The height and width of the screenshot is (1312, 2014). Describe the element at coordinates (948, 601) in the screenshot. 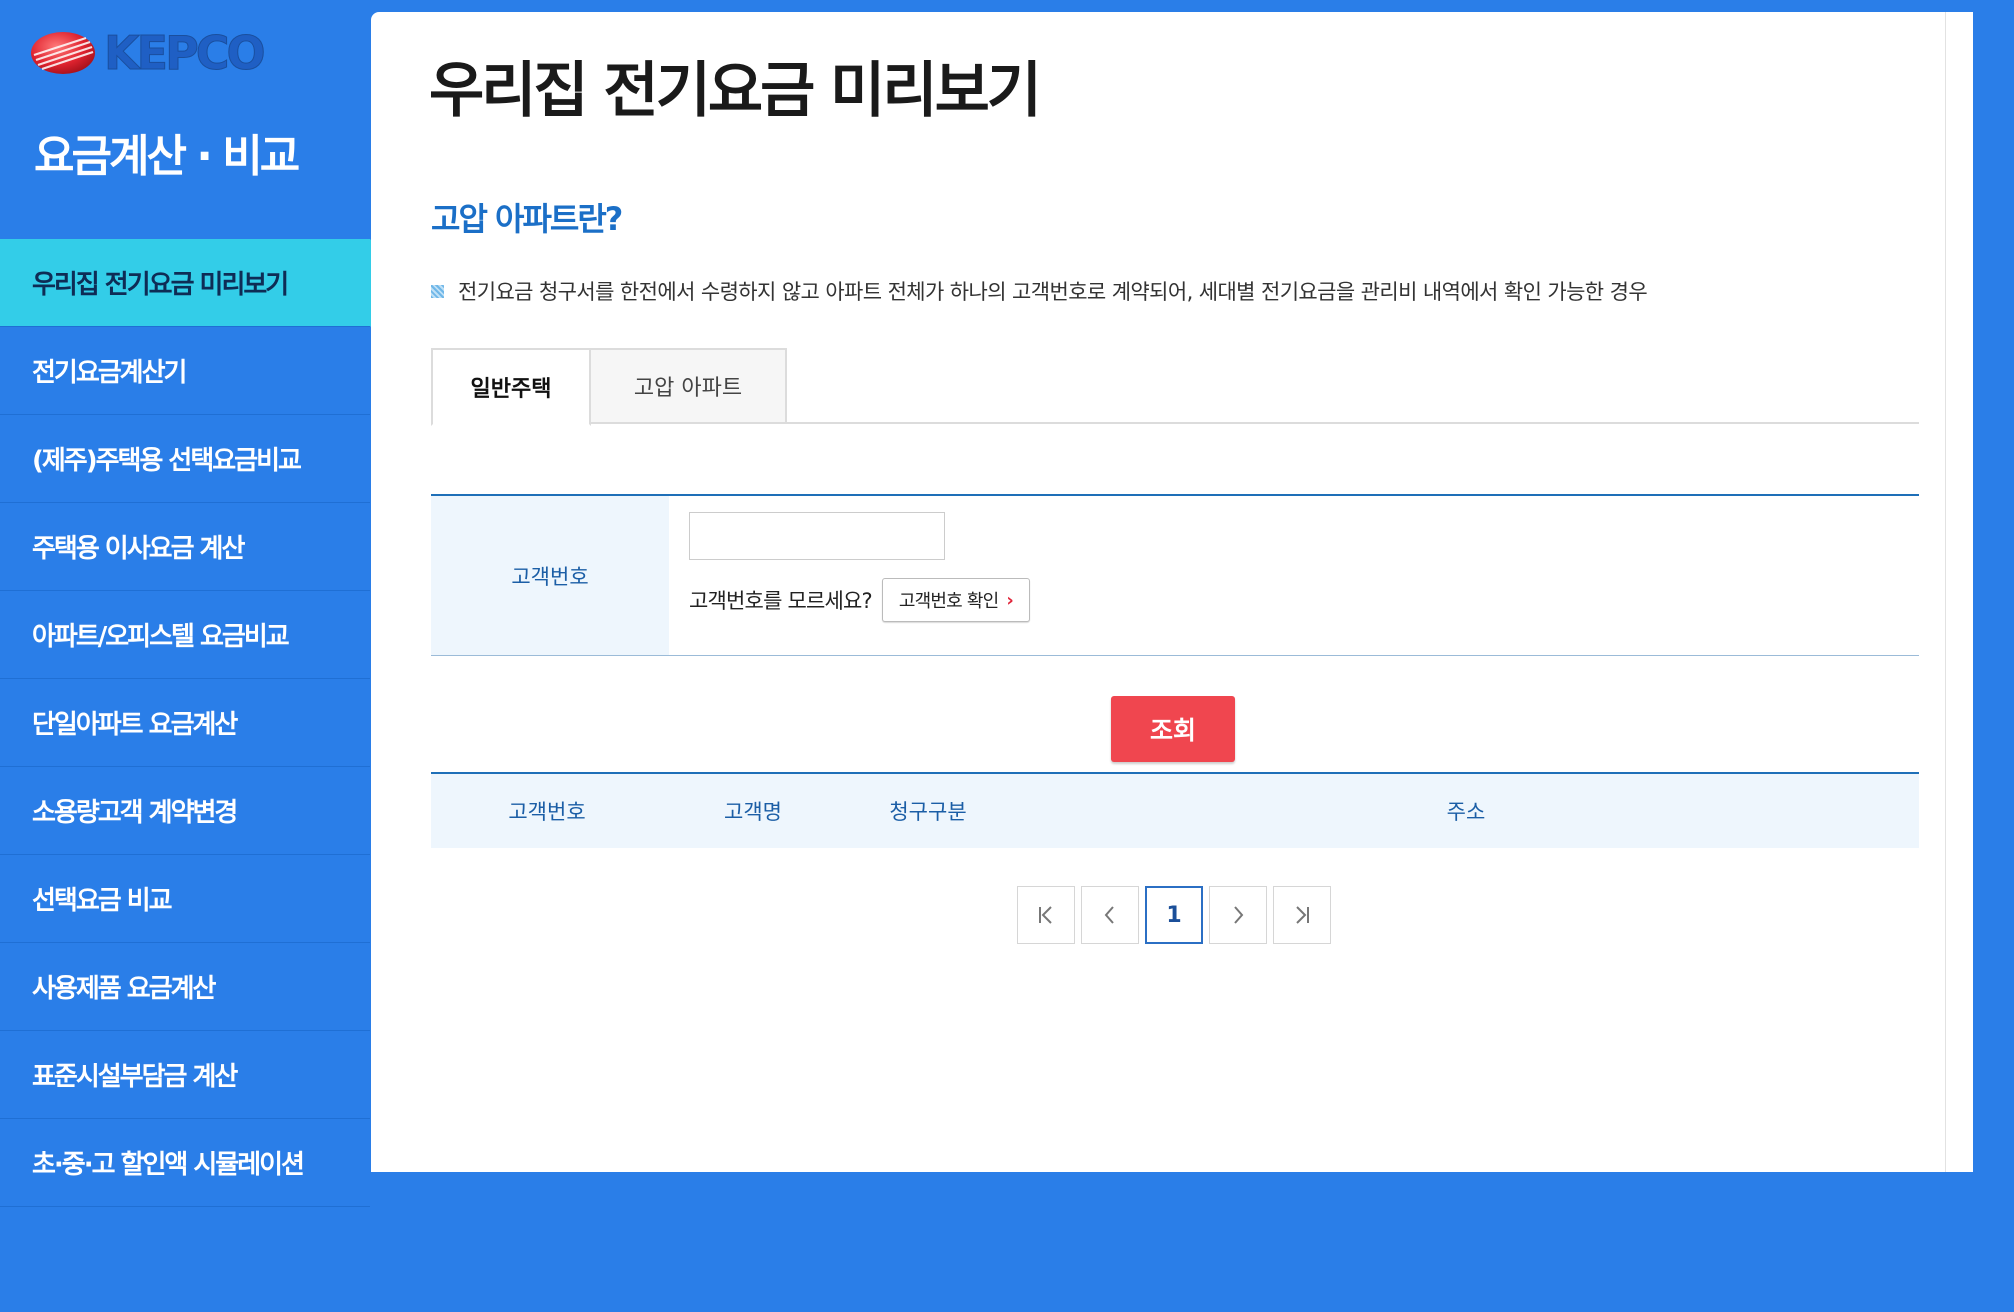

I see `confirm-button-label: 고객번호 확인` at that location.